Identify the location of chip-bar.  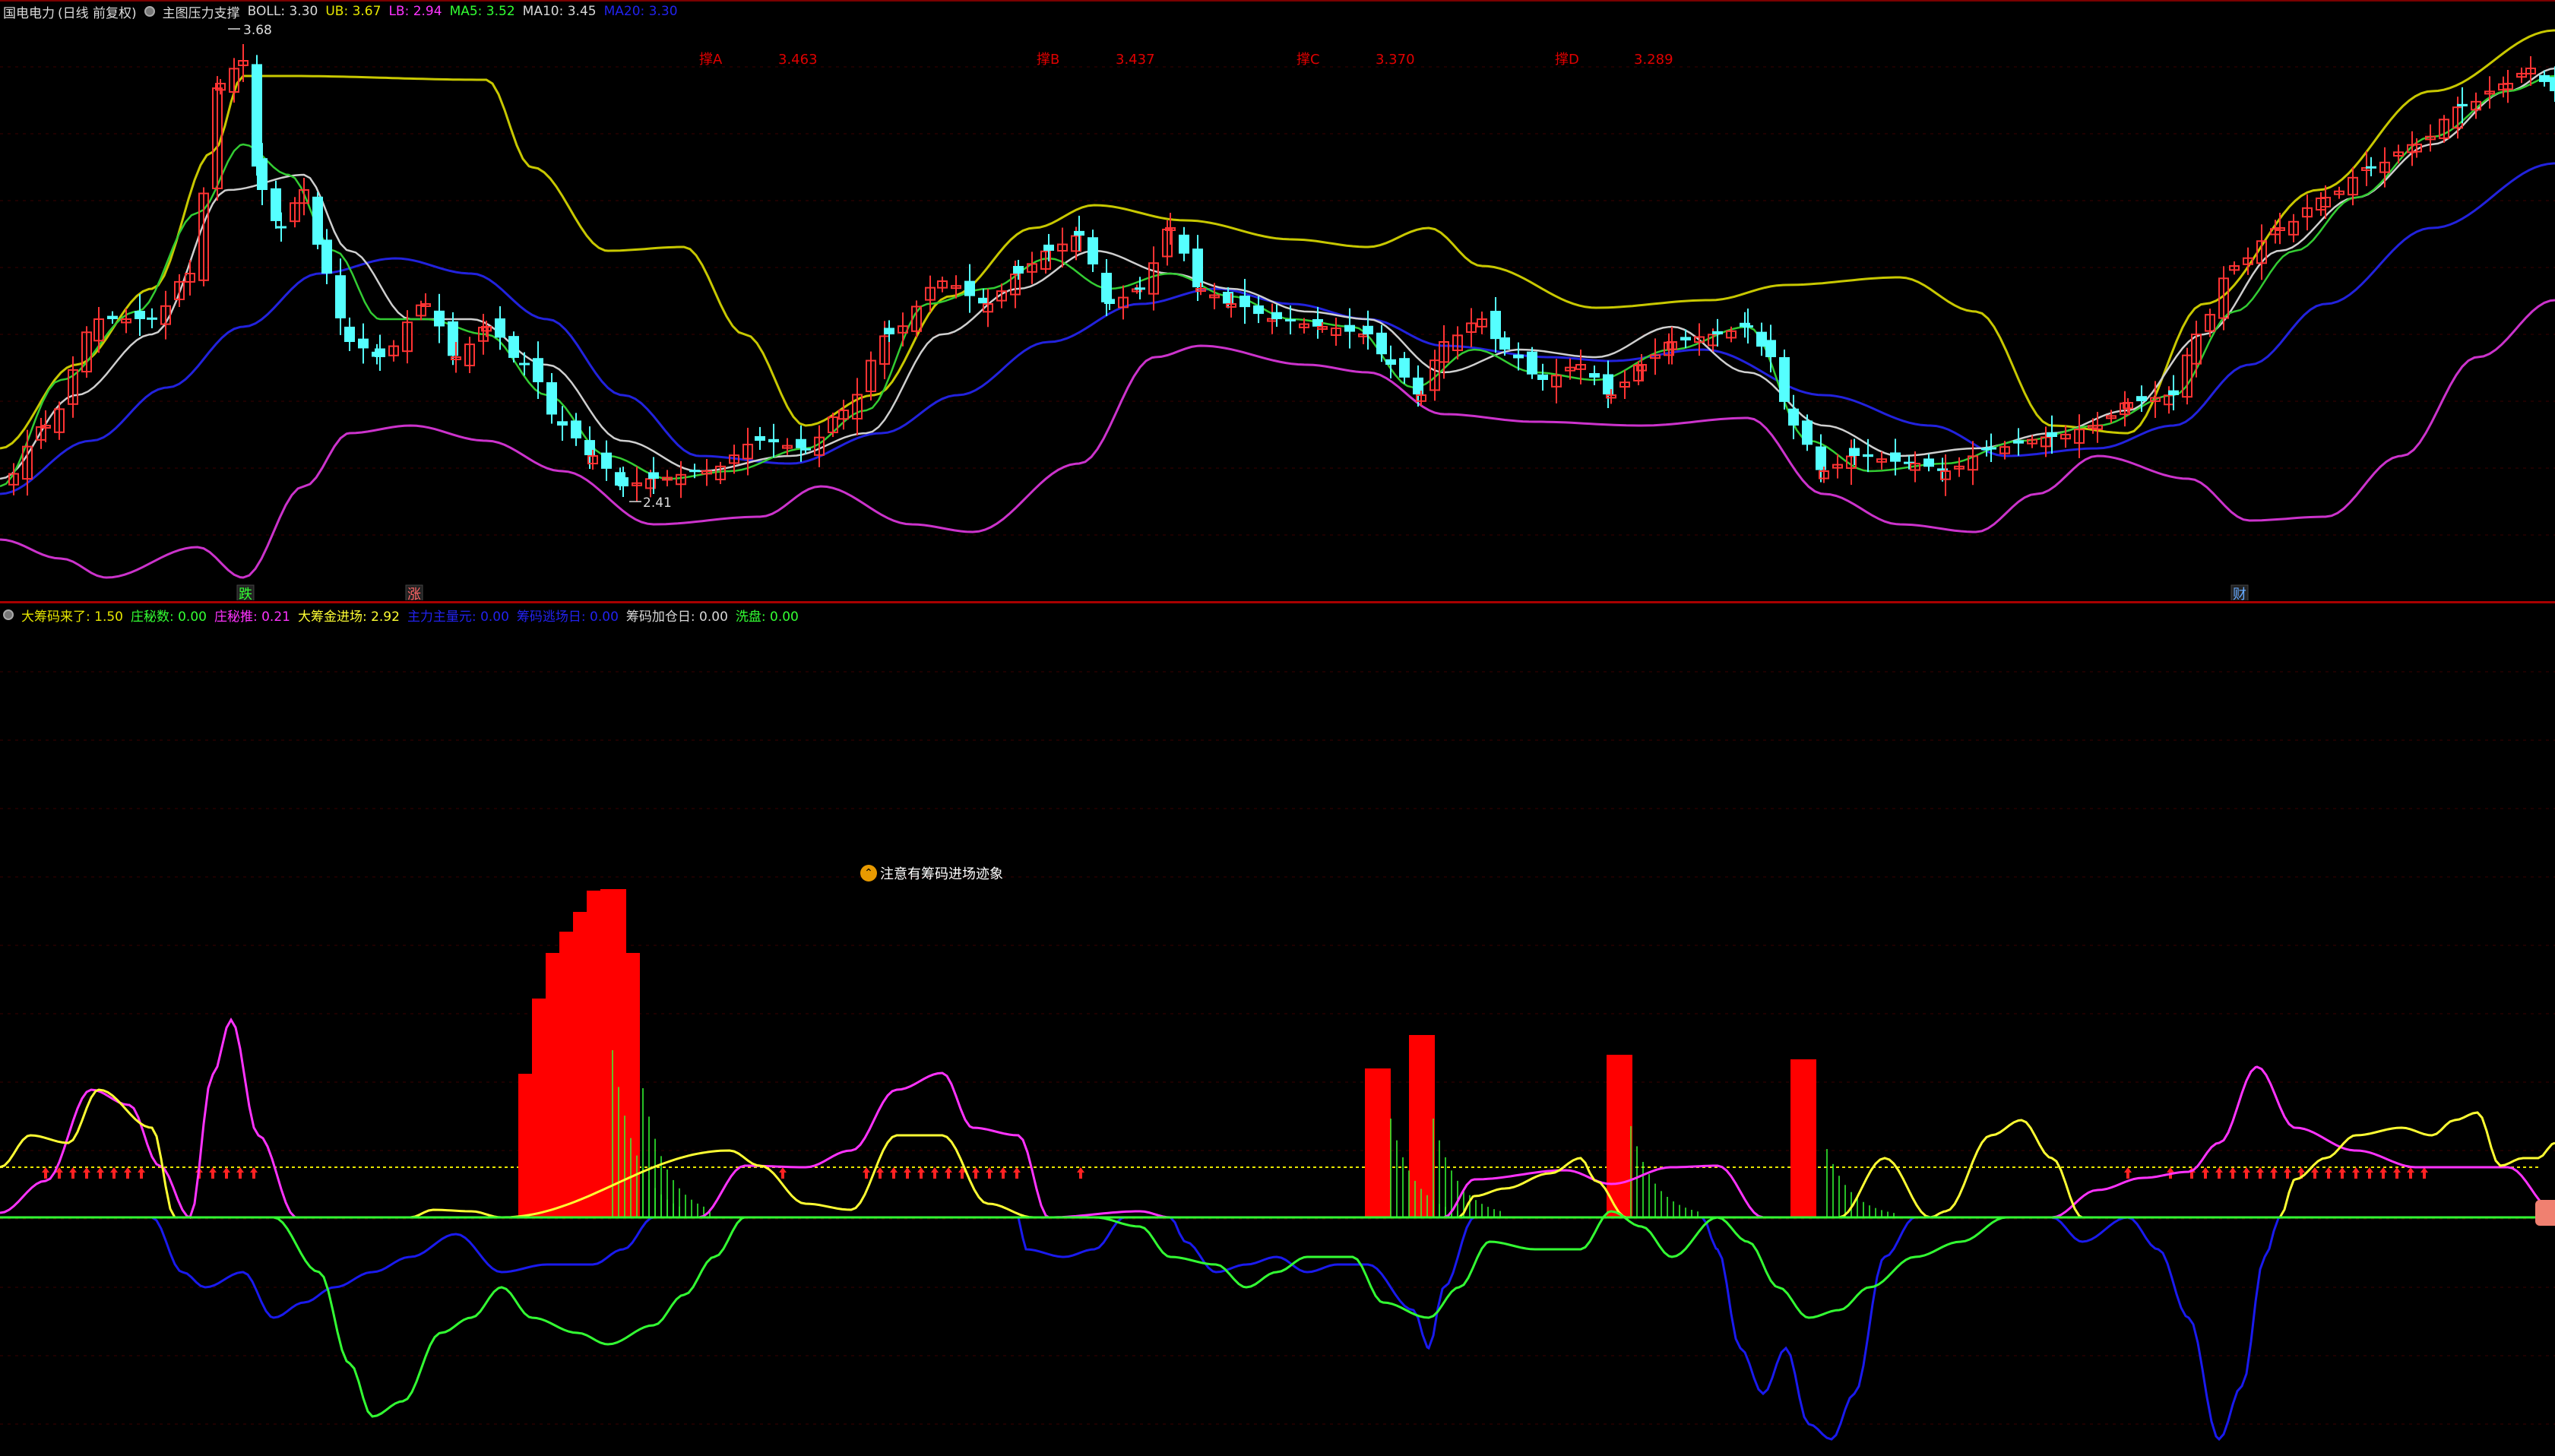
(1803, 1138).